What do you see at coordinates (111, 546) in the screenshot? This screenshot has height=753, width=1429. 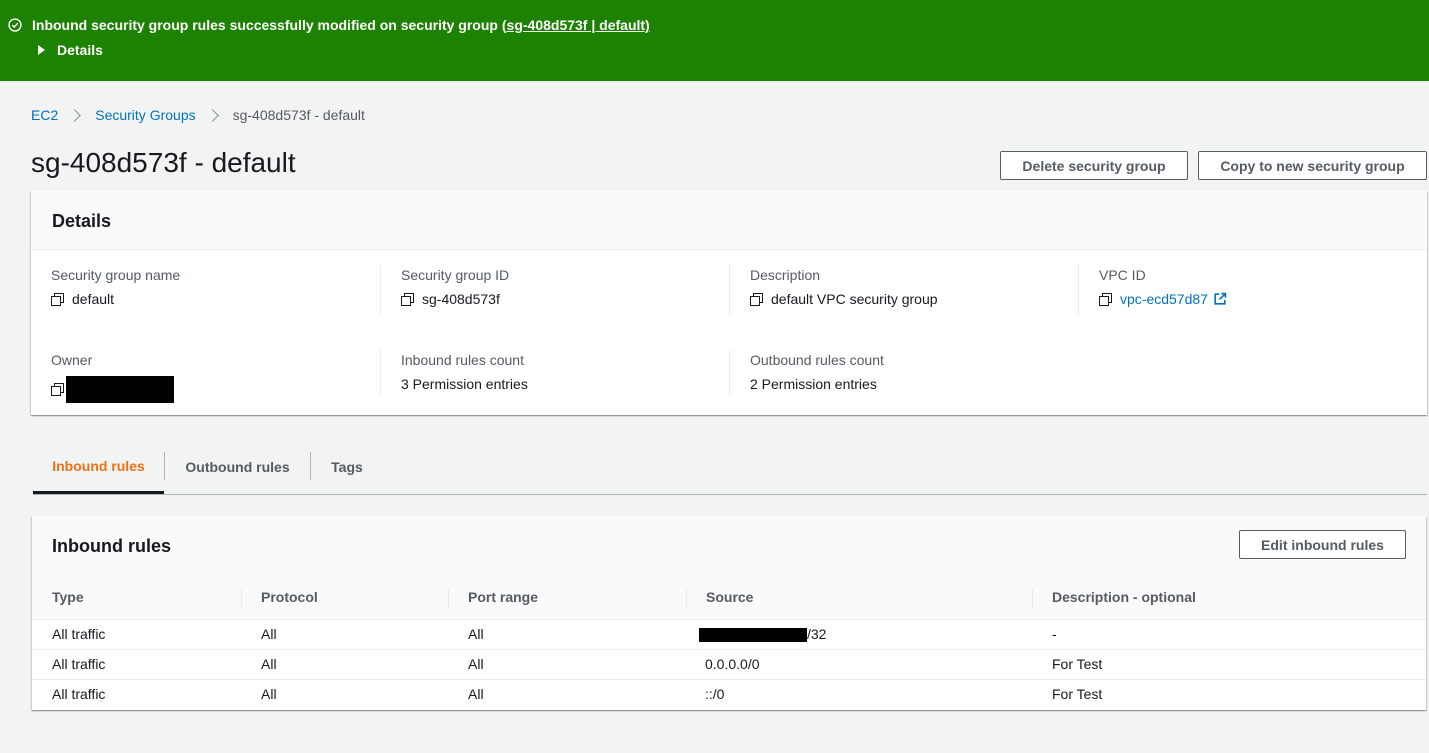 I see `inbound-rules-title: Inbound rules` at bounding box center [111, 546].